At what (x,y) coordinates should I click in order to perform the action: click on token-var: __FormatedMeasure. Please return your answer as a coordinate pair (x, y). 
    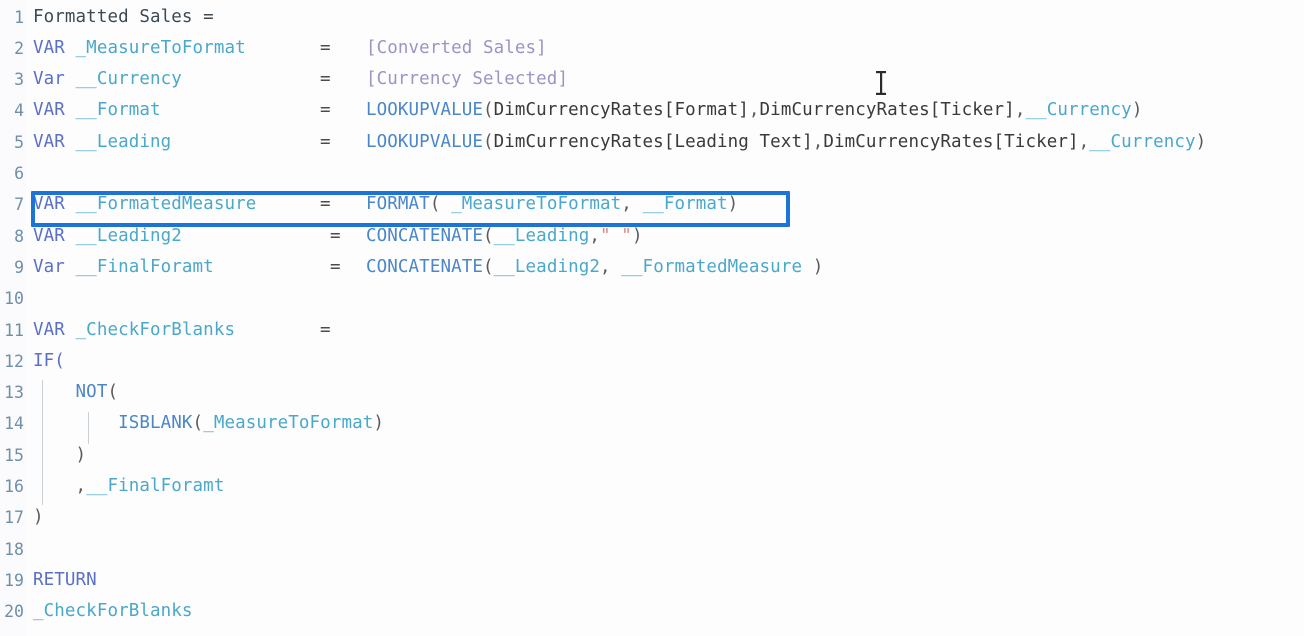
    Looking at the image, I should click on (712, 266).